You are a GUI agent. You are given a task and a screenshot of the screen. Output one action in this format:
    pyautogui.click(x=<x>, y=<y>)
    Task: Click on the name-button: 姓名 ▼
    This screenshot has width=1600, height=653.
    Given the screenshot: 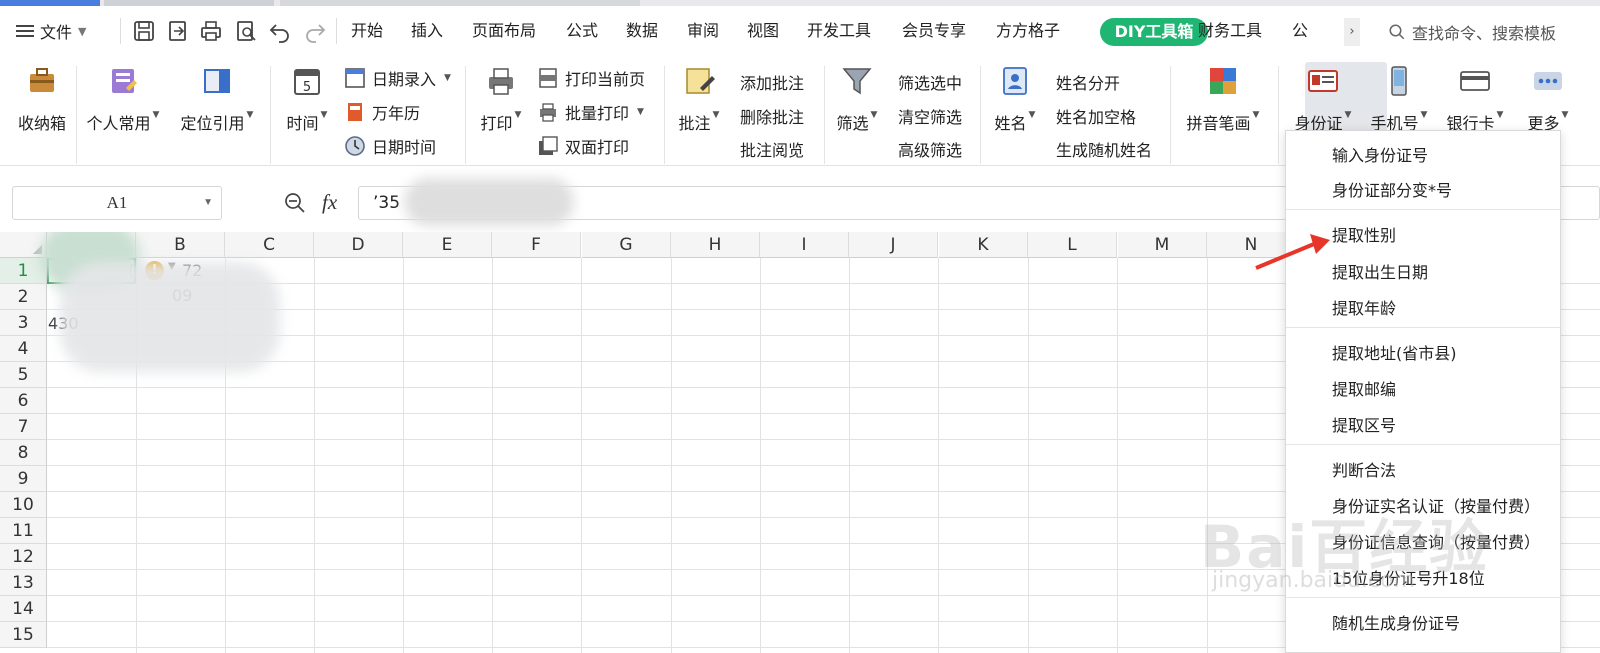 What is the action you would take?
    pyautogui.click(x=1015, y=99)
    